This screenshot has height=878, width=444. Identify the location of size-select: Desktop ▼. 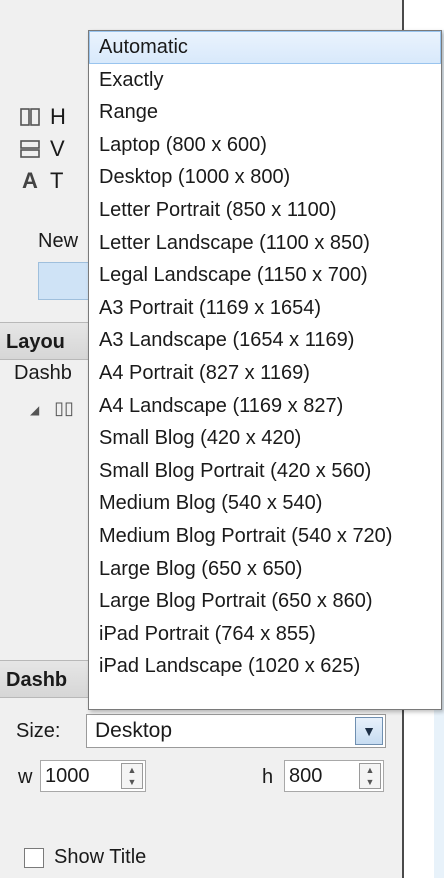
(236, 731).